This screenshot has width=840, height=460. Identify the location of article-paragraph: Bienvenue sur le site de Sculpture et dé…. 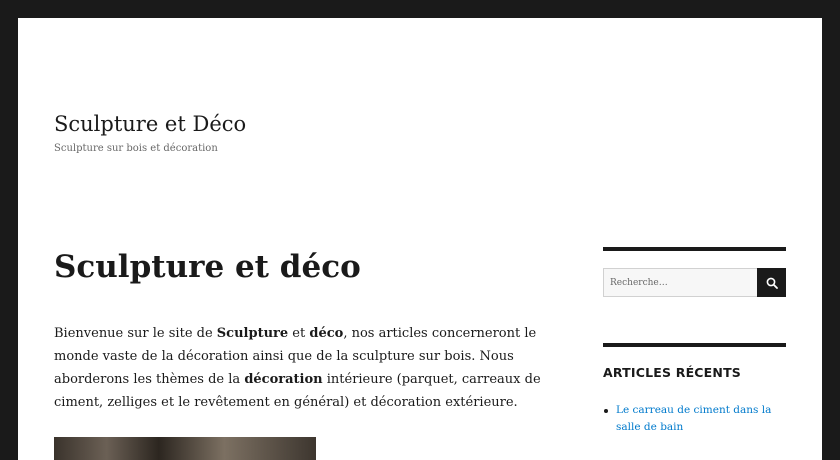
(314, 368).